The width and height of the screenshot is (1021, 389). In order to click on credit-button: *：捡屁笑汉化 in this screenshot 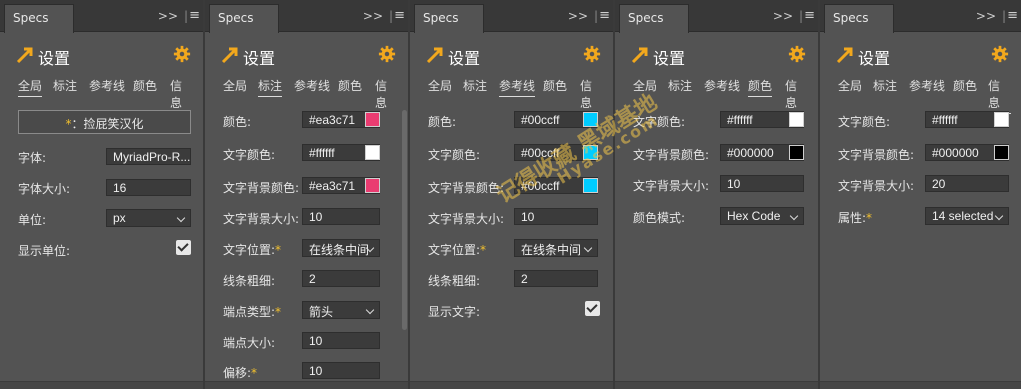, I will do `click(104, 122)`.